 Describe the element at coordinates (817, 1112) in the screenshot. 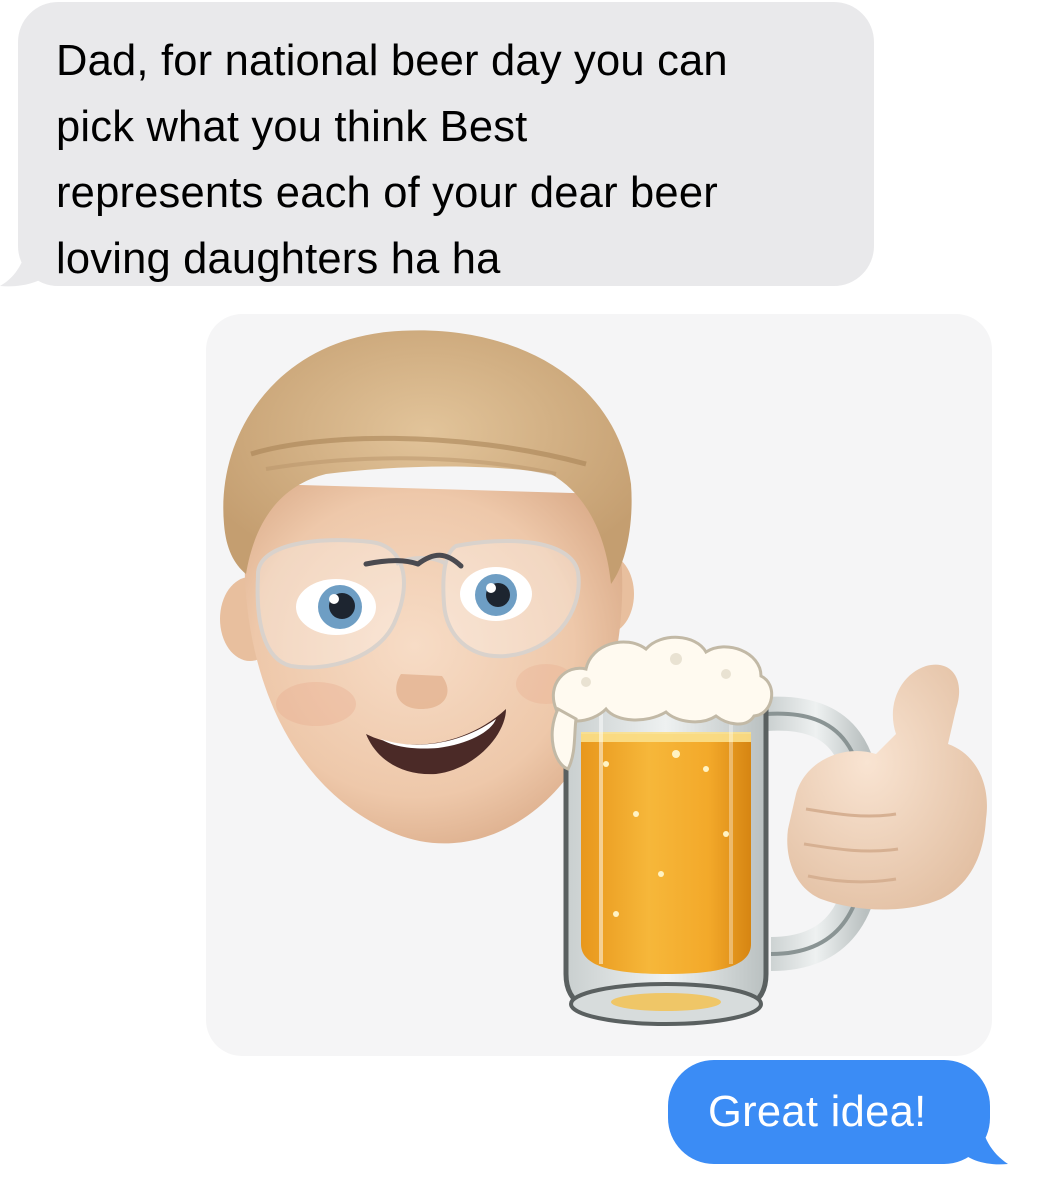

I see `outgoing-message-text: Great idea!` at that location.